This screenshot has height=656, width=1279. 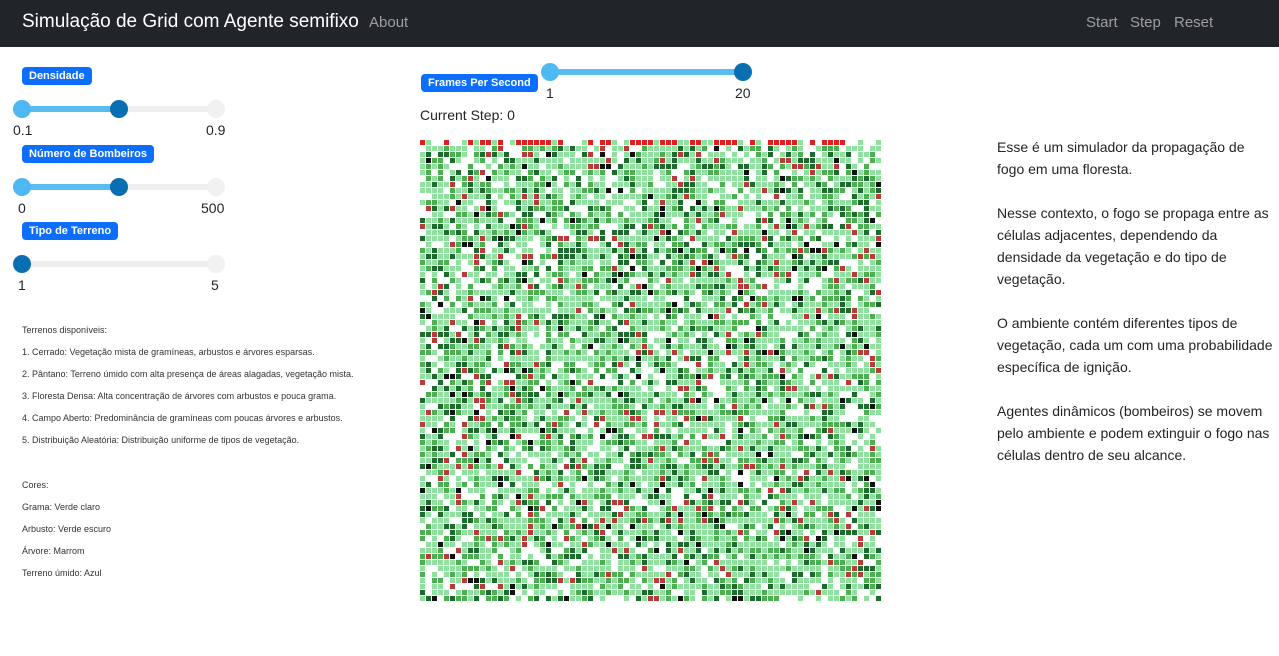 I want to click on terrain-slider, so click(x=119, y=264).